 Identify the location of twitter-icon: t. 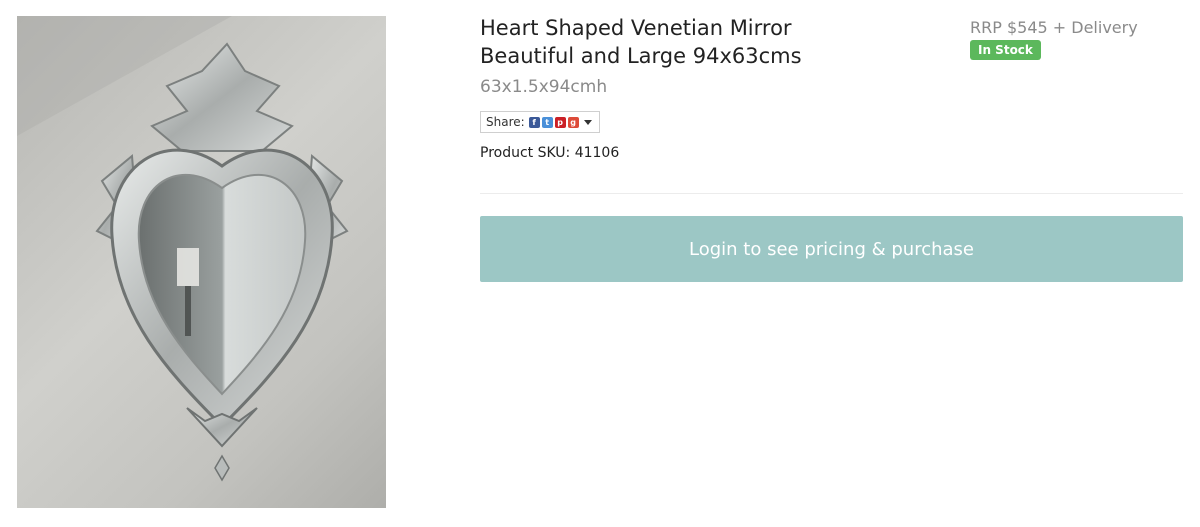
(547, 122).